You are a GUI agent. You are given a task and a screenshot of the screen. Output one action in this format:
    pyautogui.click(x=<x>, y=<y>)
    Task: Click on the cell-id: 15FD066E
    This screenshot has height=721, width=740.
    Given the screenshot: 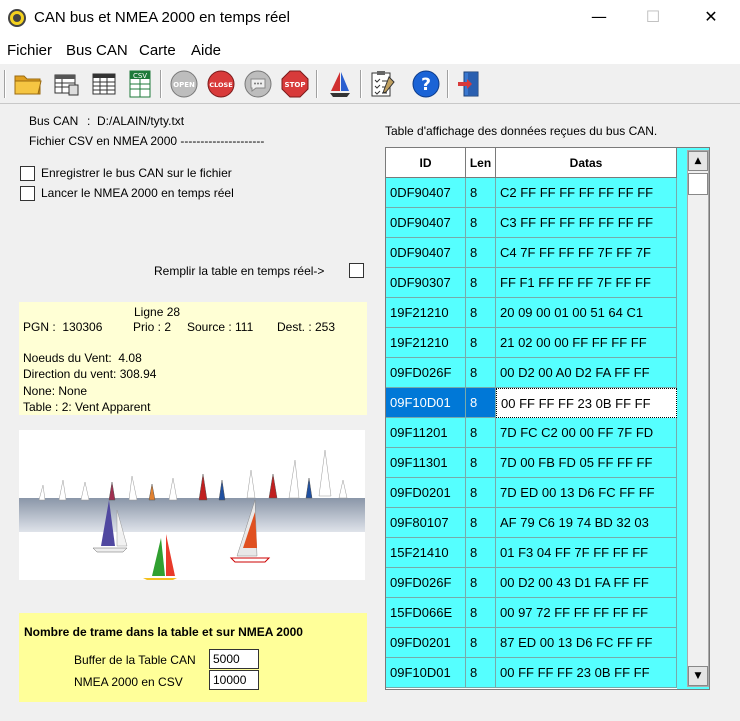 What is the action you would take?
    pyautogui.click(x=426, y=613)
    